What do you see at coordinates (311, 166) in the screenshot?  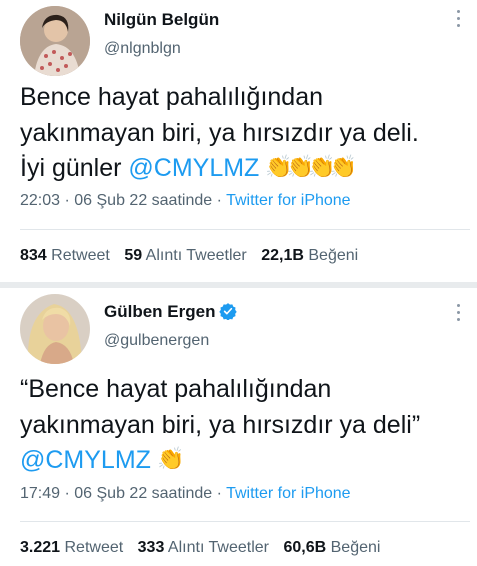 I see `clapping-hands-emoji: 👏👏👏👏` at bounding box center [311, 166].